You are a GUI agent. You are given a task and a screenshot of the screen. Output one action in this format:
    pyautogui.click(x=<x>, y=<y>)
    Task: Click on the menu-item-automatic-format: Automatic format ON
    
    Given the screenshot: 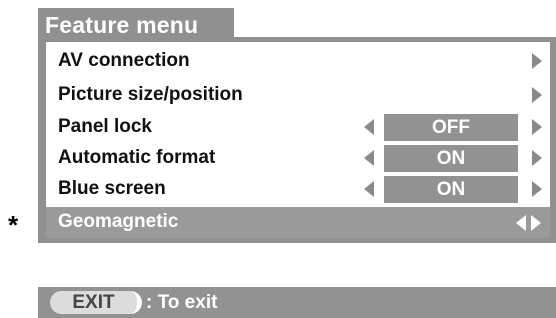 What is the action you would take?
    pyautogui.click(x=298, y=158)
    